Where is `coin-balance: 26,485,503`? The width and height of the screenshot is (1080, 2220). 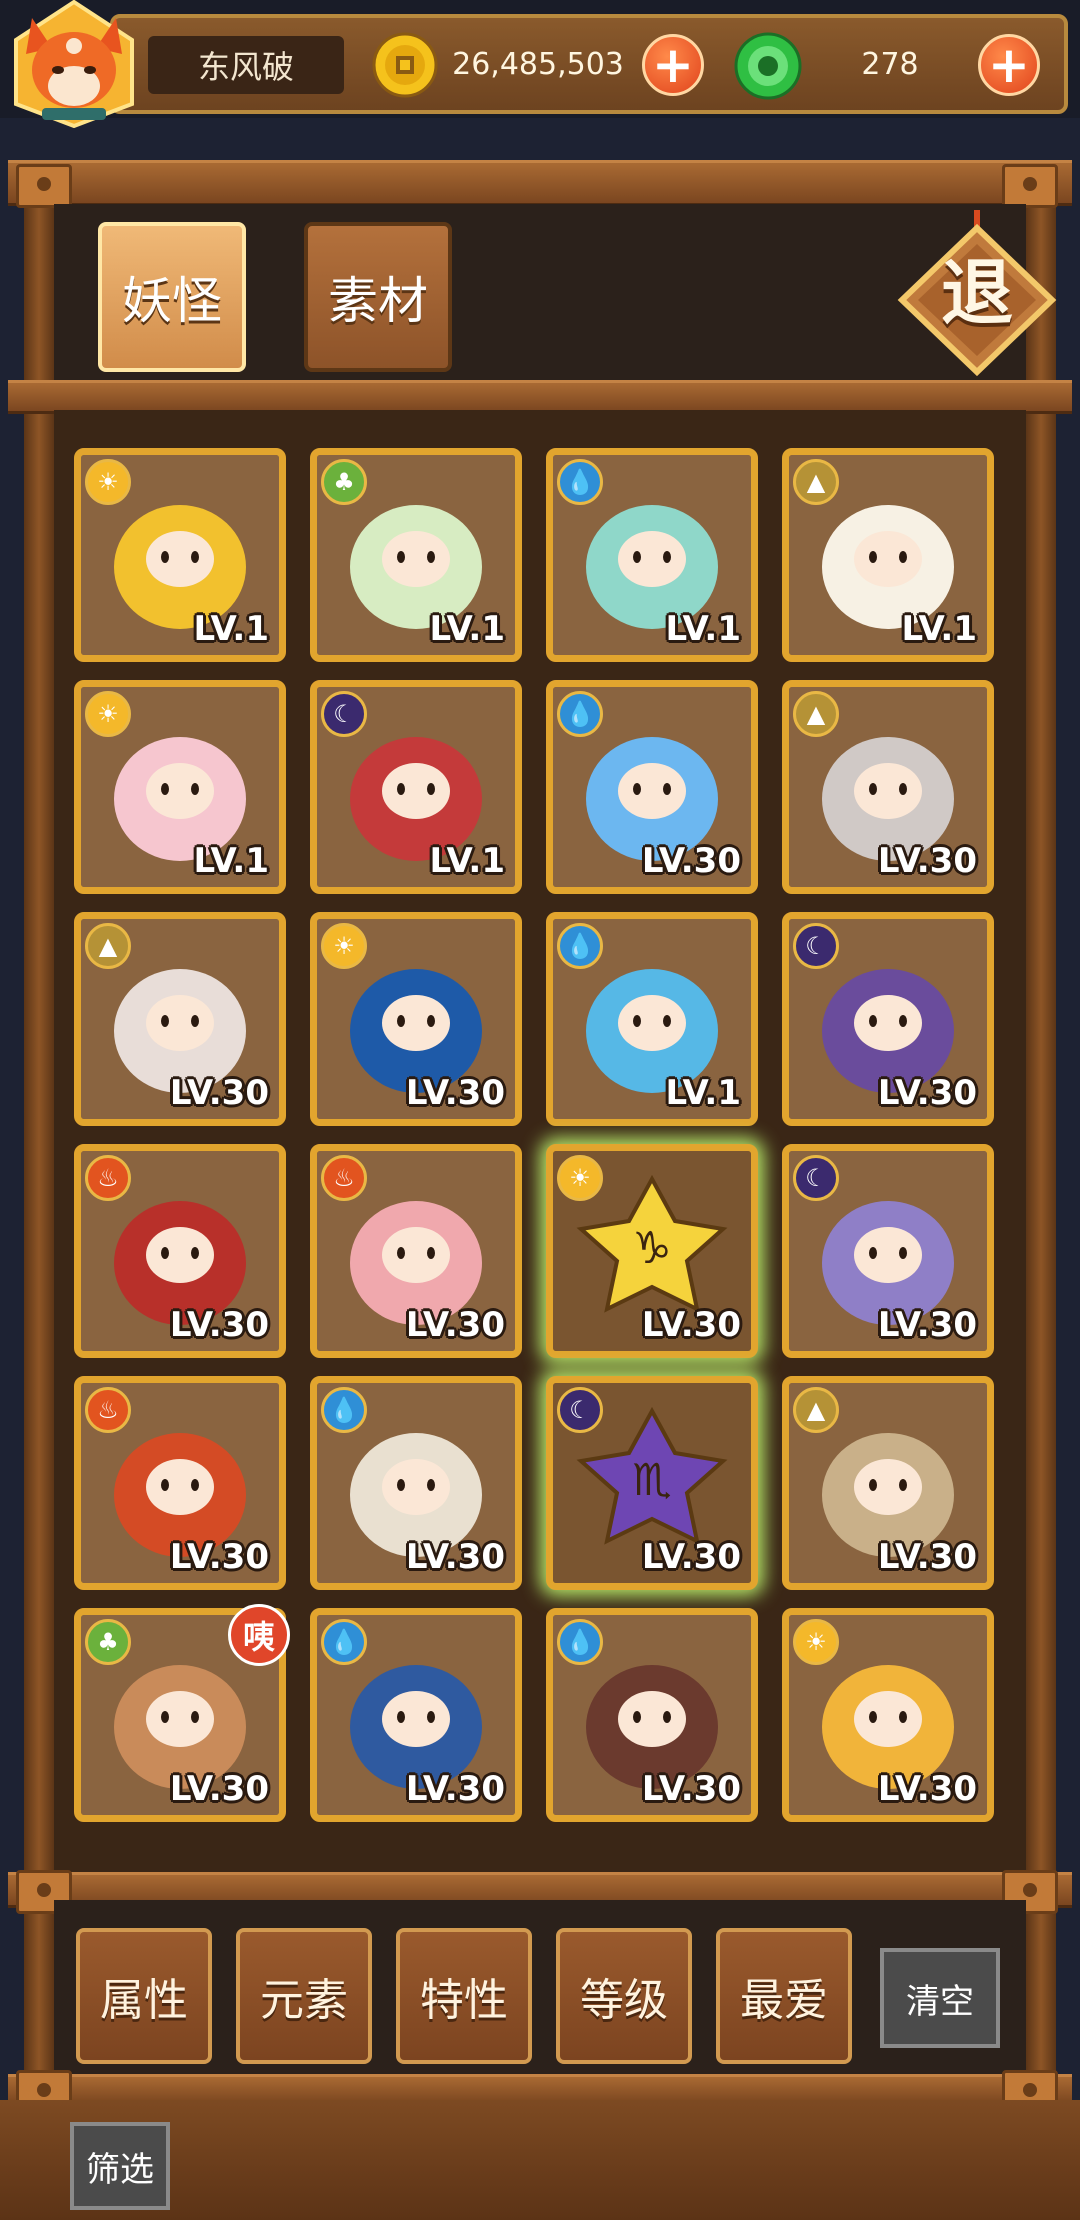 coin-balance: 26,485,503 is located at coordinates (538, 64).